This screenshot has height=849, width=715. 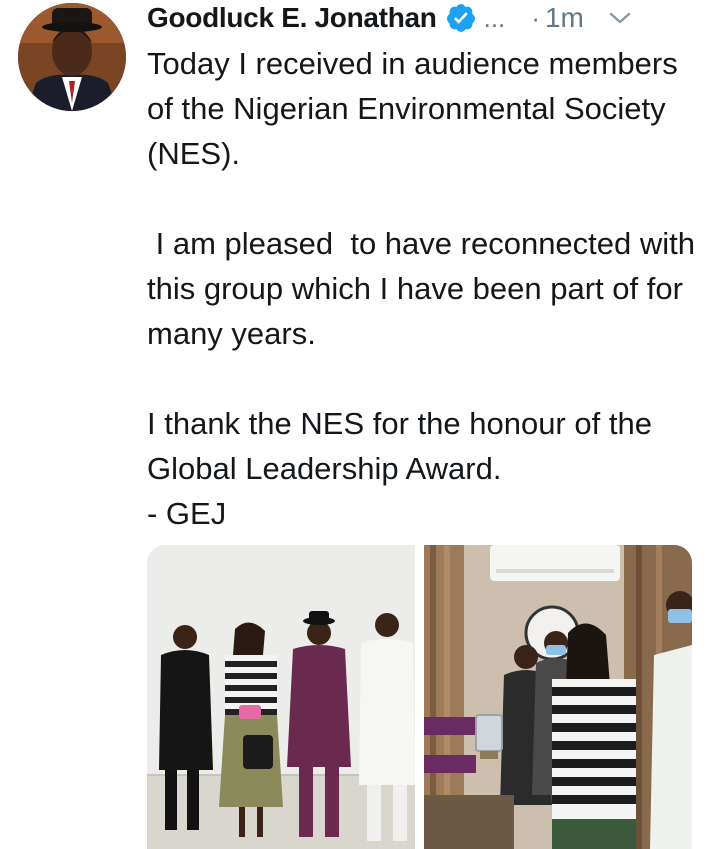 What do you see at coordinates (461, 18) in the screenshot?
I see `verified-badge-icon` at bounding box center [461, 18].